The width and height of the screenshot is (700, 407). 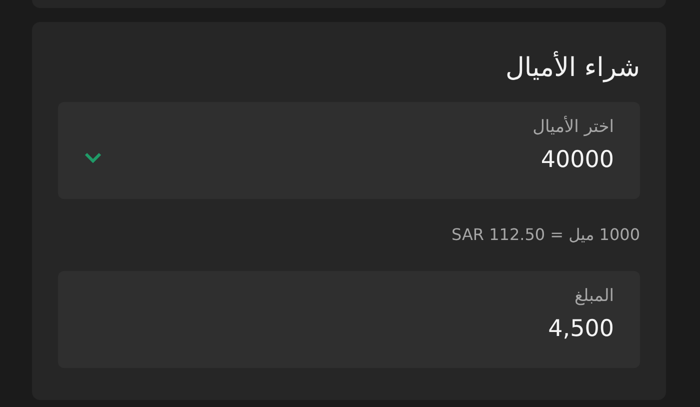 I want to click on rate-text: 1000 ميل = SAR 112.50, so click(x=546, y=235).